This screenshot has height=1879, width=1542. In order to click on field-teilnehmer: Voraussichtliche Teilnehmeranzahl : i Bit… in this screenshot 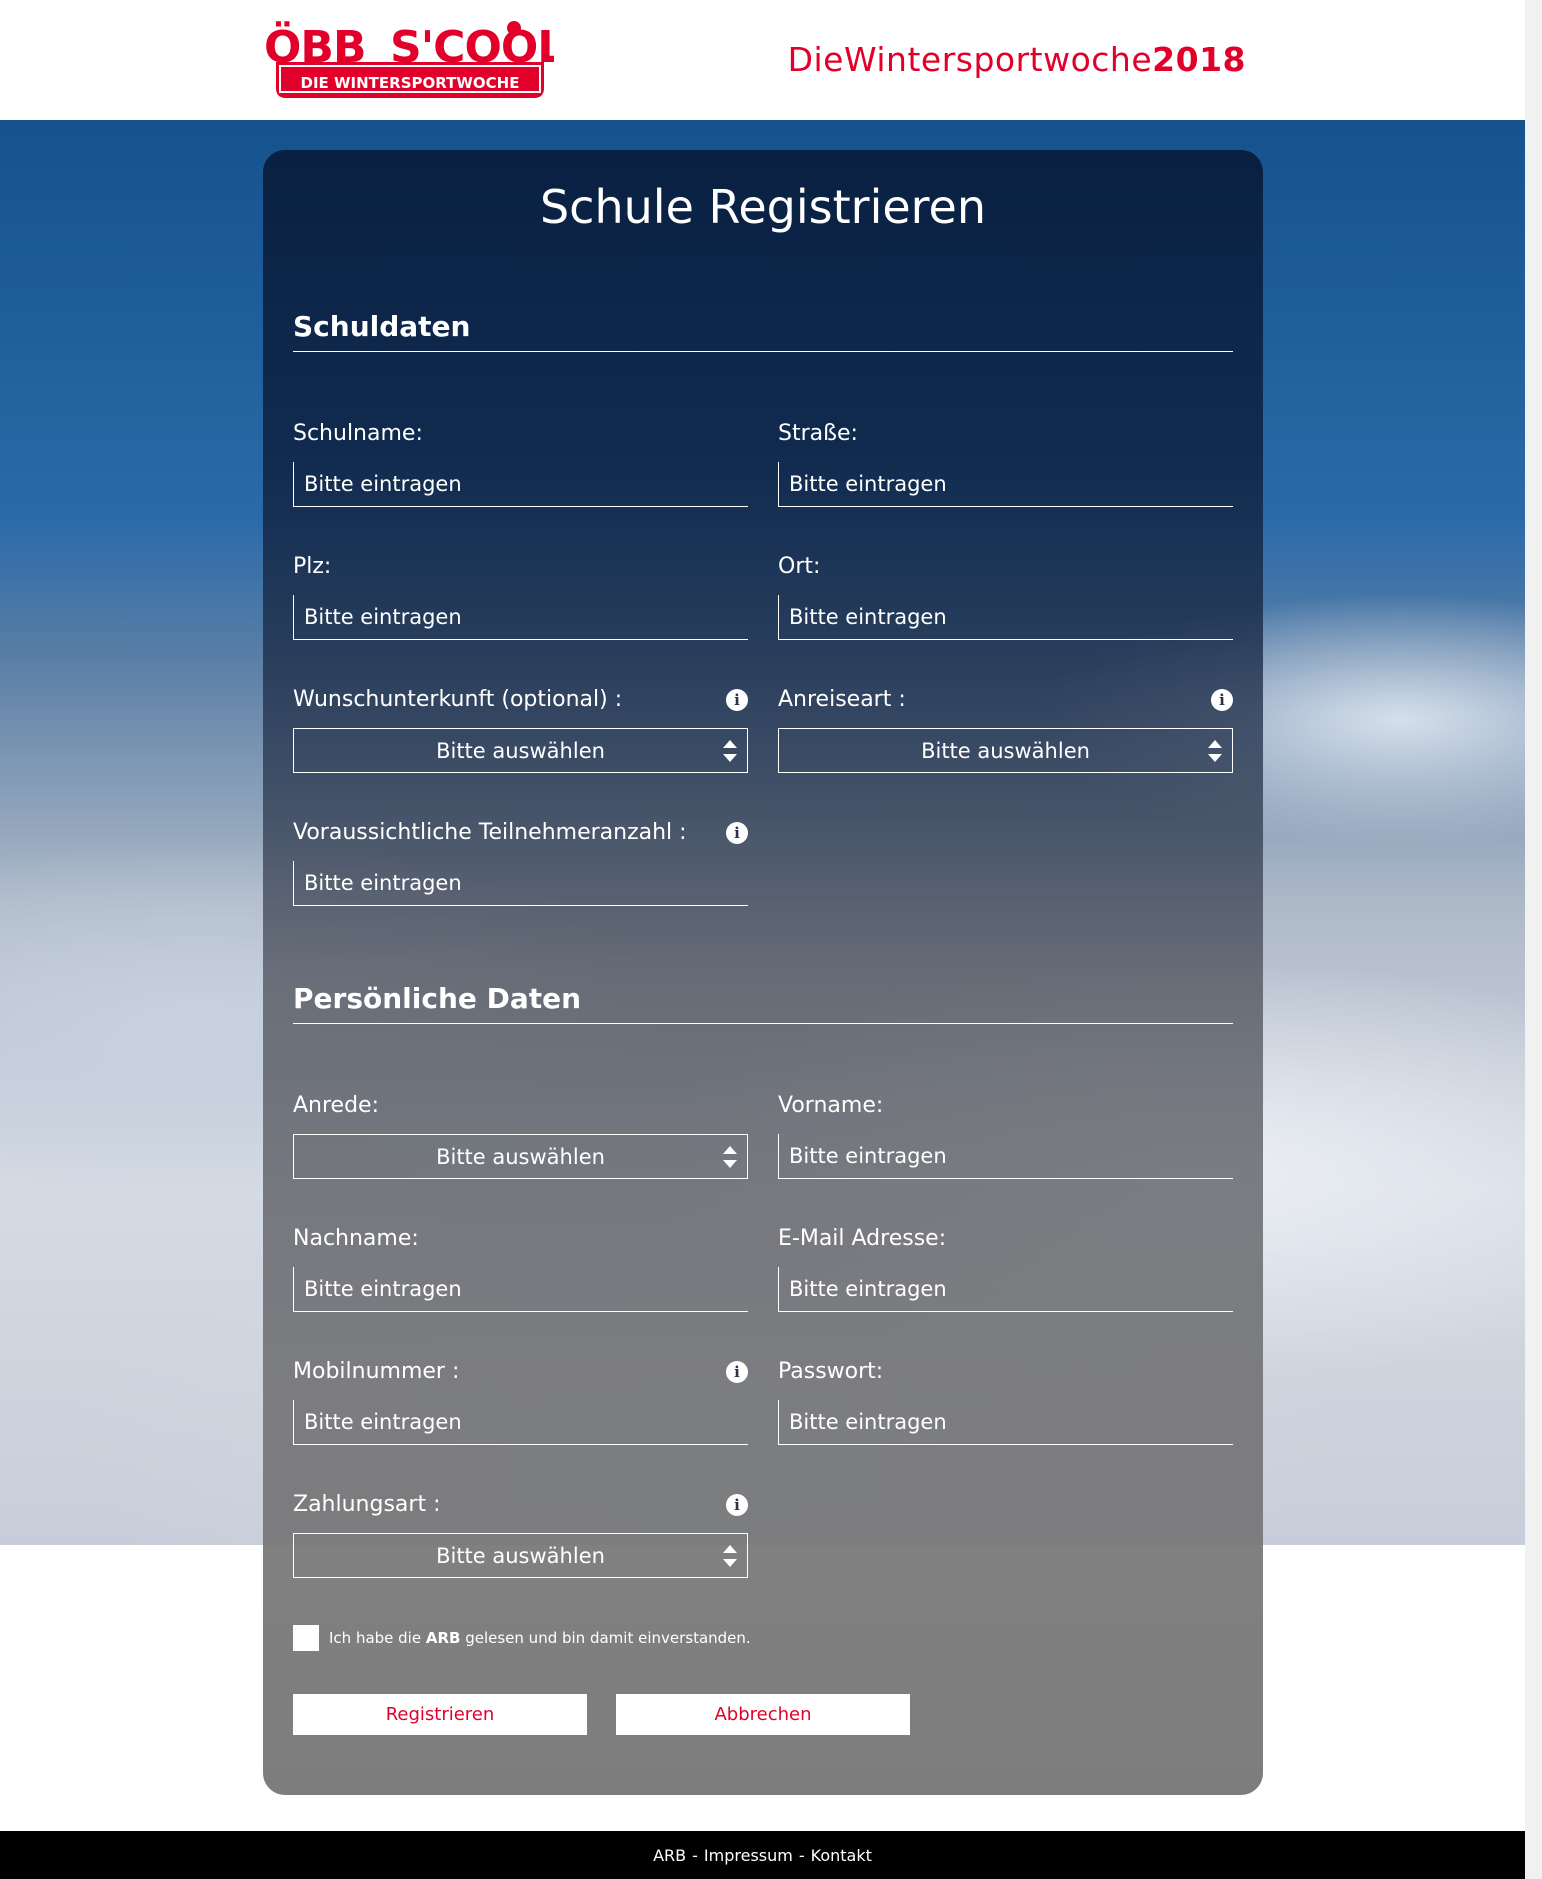, I will do `click(520, 861)`.